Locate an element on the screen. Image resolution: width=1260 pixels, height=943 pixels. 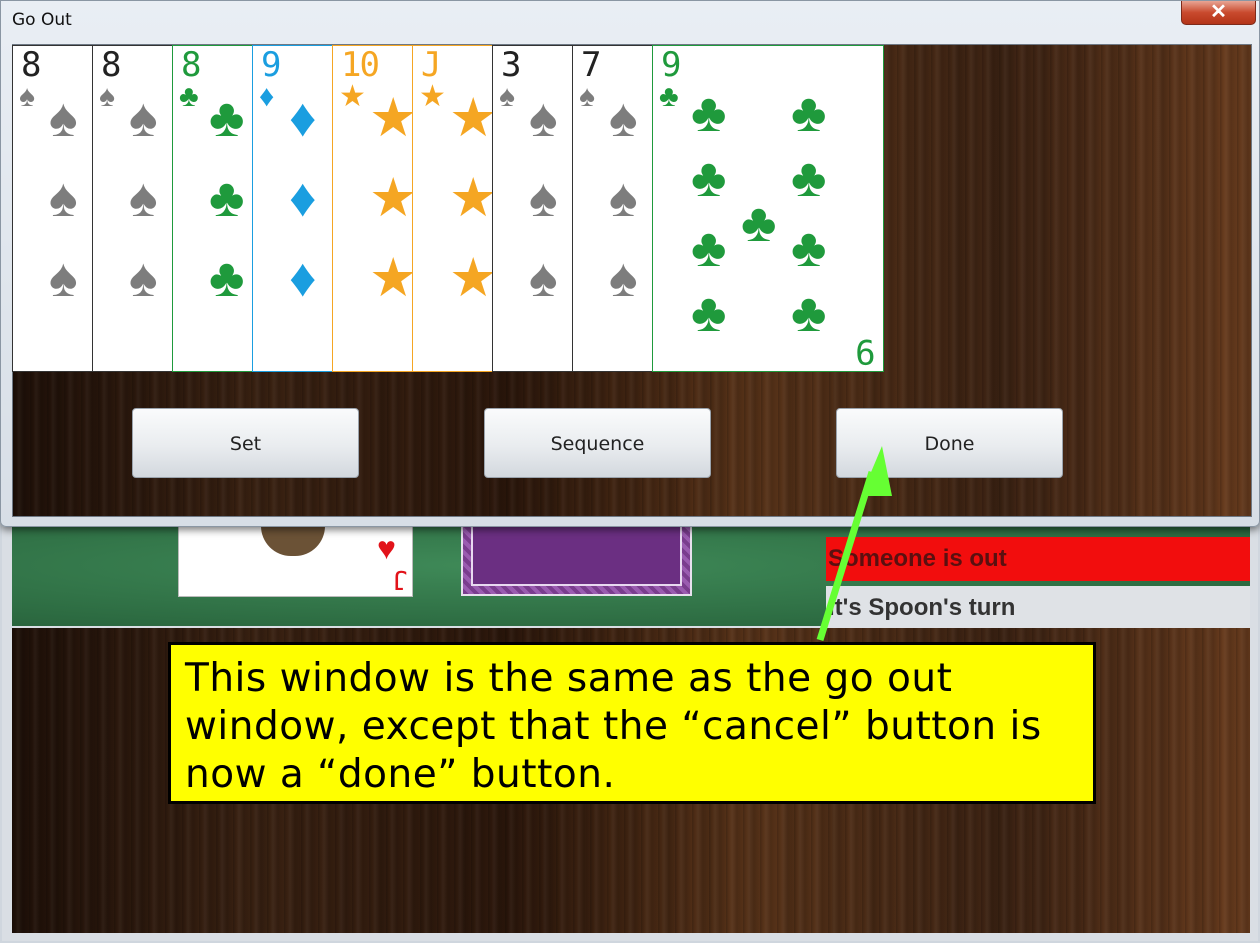
close-icon: ✕ is located at coordinates (1218, 12).